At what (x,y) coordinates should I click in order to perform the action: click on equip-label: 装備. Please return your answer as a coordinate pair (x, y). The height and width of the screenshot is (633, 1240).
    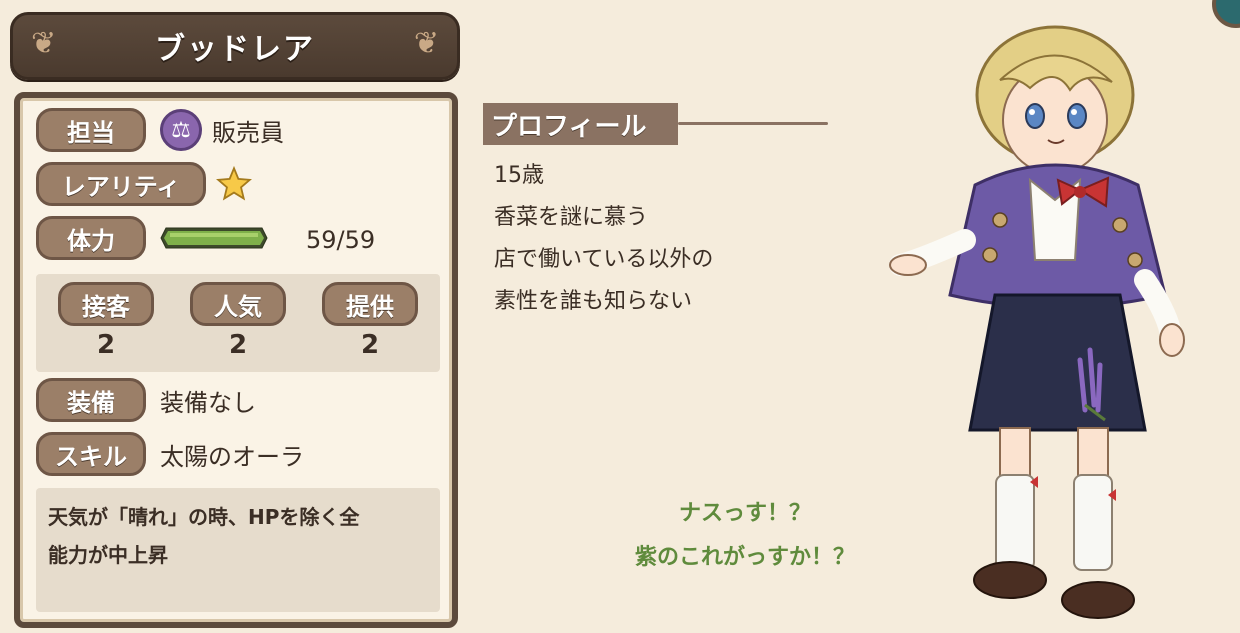
    Looking at the image, I should click on (91, 400).